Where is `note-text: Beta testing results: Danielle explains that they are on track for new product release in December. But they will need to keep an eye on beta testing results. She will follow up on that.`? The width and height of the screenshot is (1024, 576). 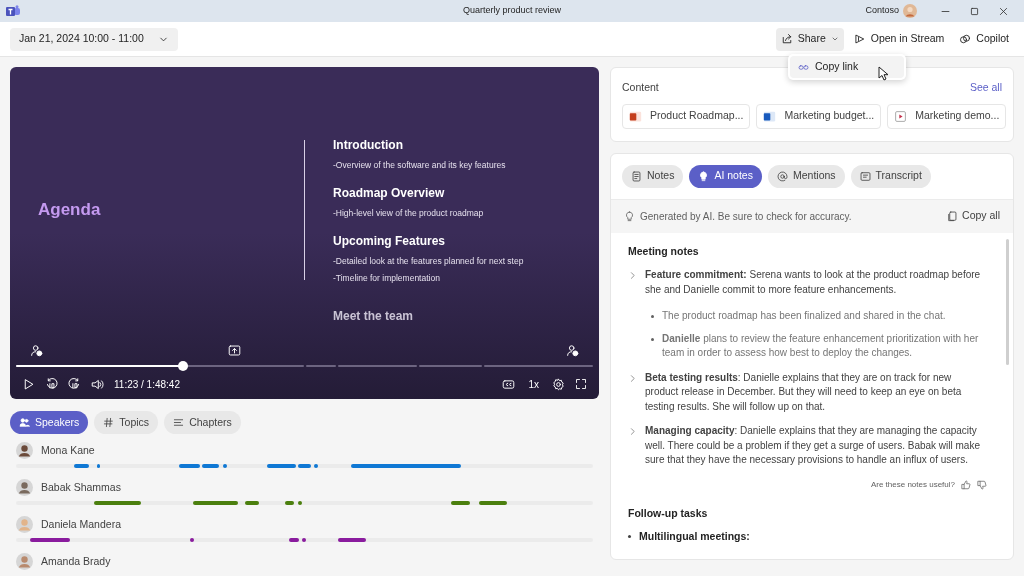 note-text: Beta testing results: Danielle explains that they are on track for new product release in December. But they will need to keep an eye on beta testing results. She will follow up on that. is located at coordinates (804, 392).